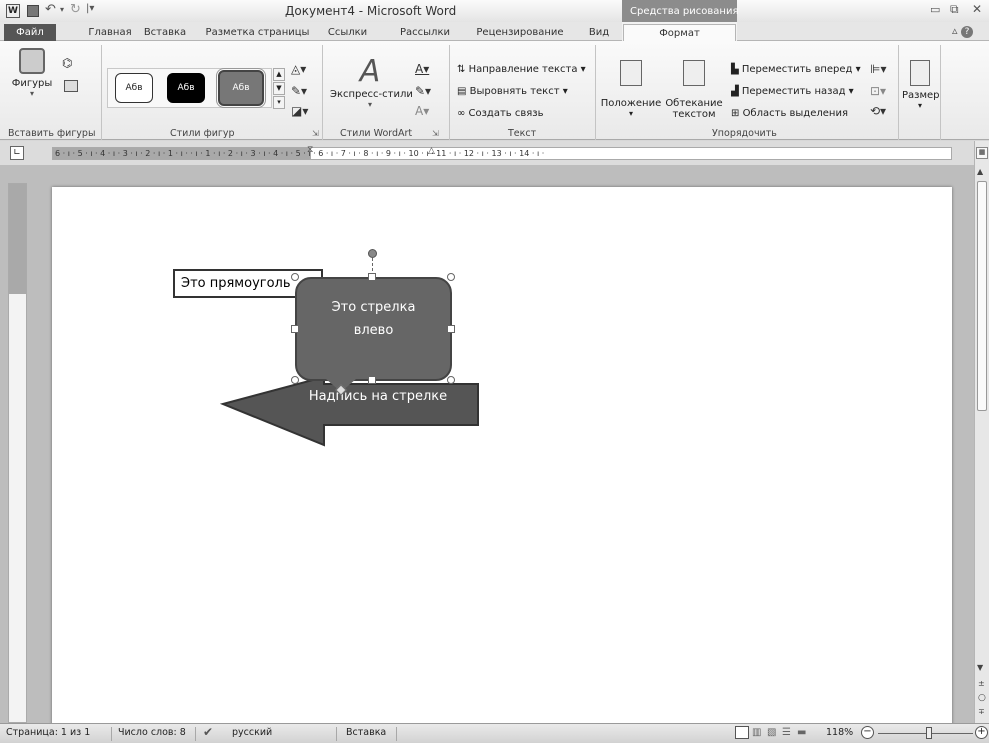  Describe the element at coordinates (67, 63) in the screenshot. I see `edit-shape-icon: ⌬` at that location.